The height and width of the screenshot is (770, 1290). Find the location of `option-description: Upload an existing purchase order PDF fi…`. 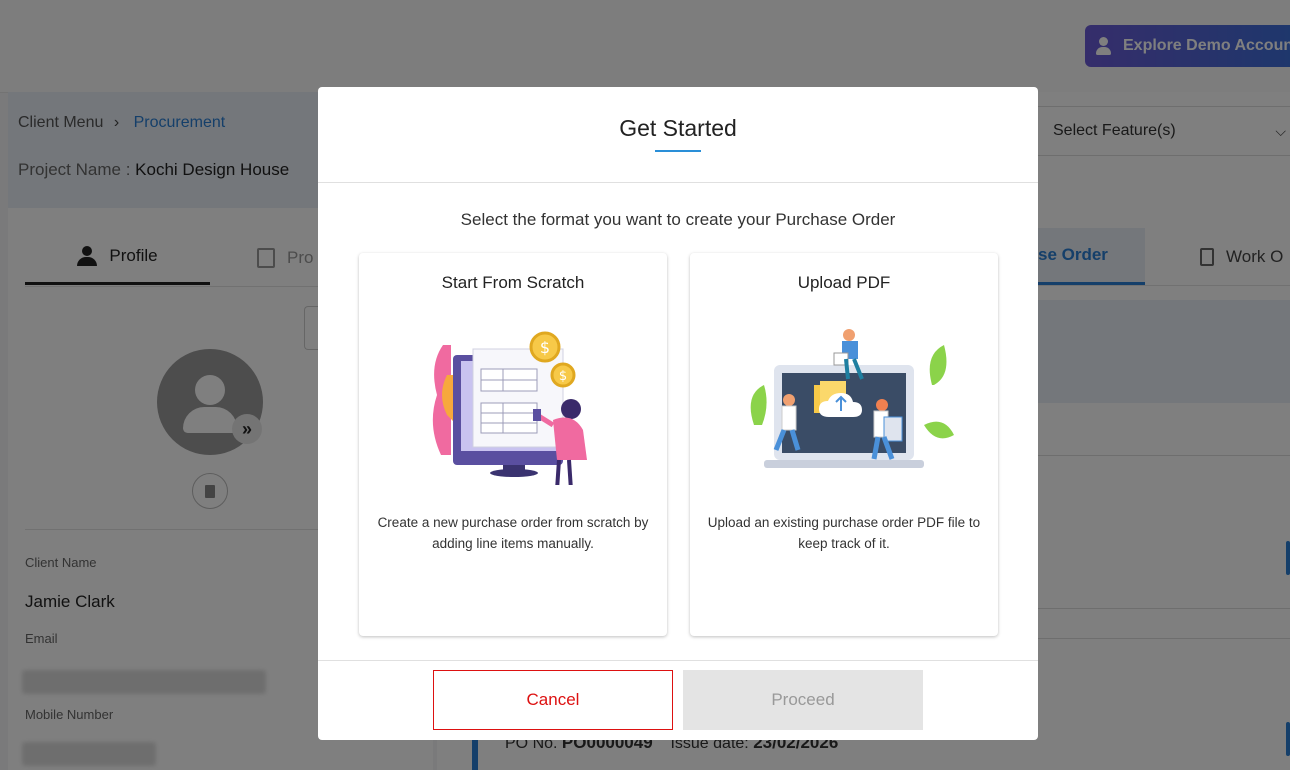

option-description: Upload an existing purchase order PDF fi… is located at coordinates (844, 533).